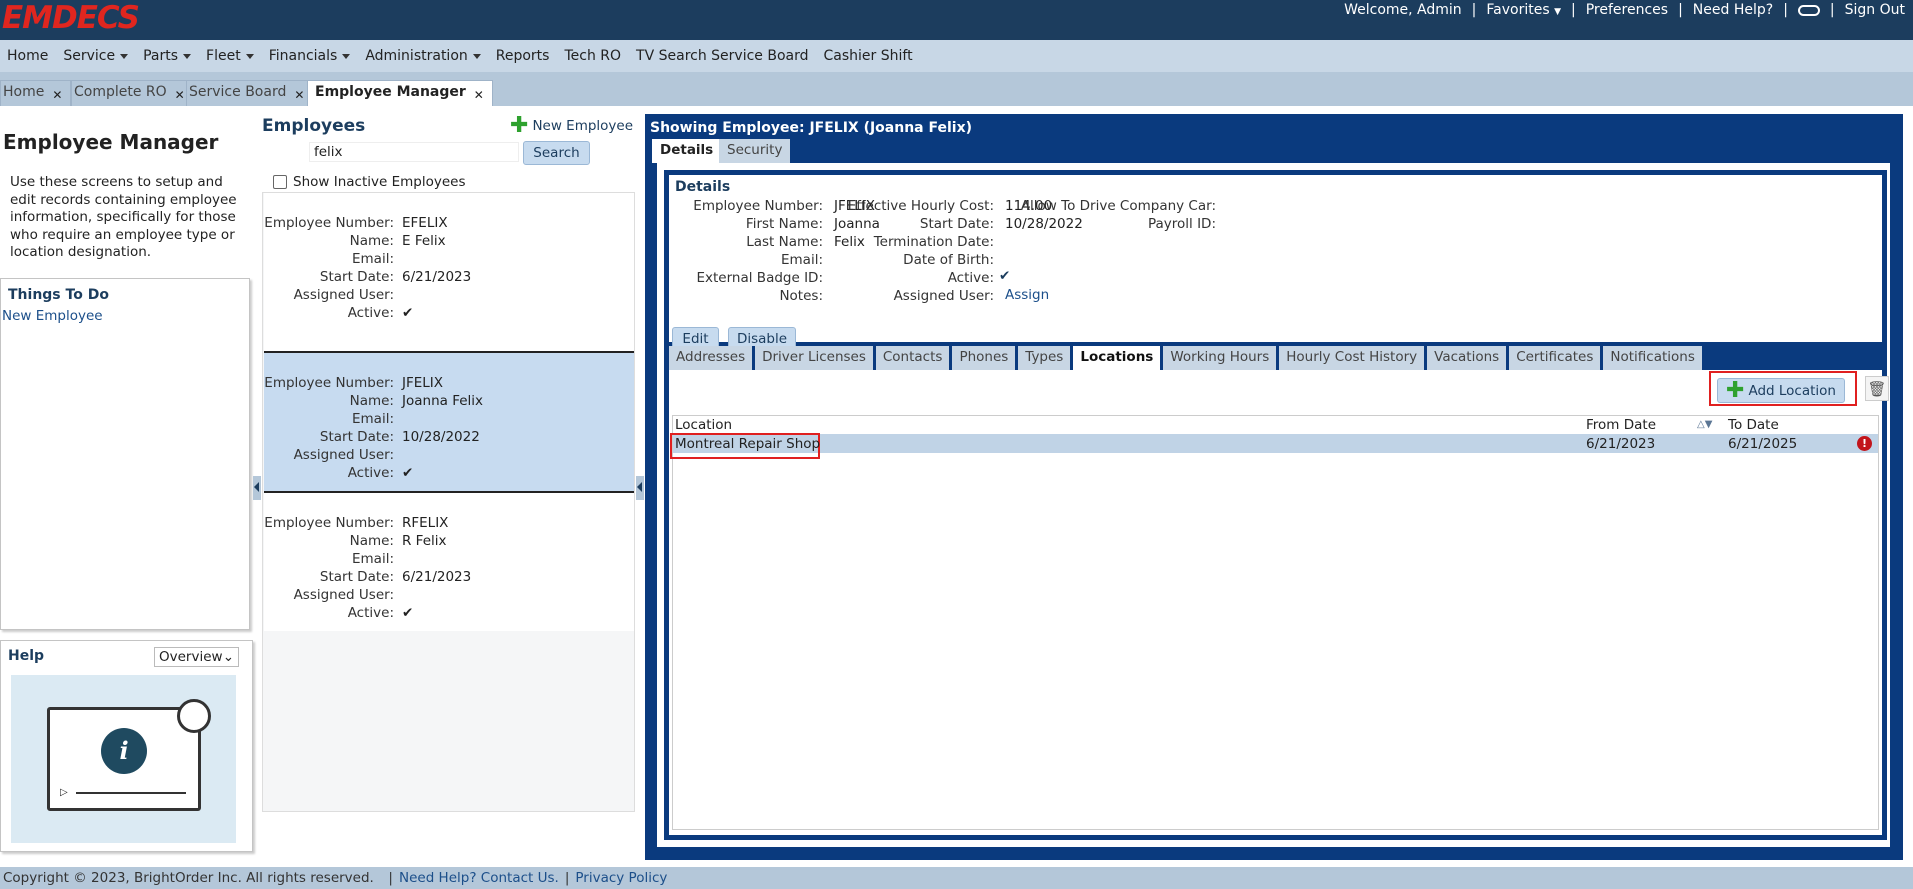 The width and height of the screenshot is (1913, 889). Describe the element at coordinates (400, 93) in the screenshot. I see `tab-employee-manager: Employee Manager ✕` at that location.